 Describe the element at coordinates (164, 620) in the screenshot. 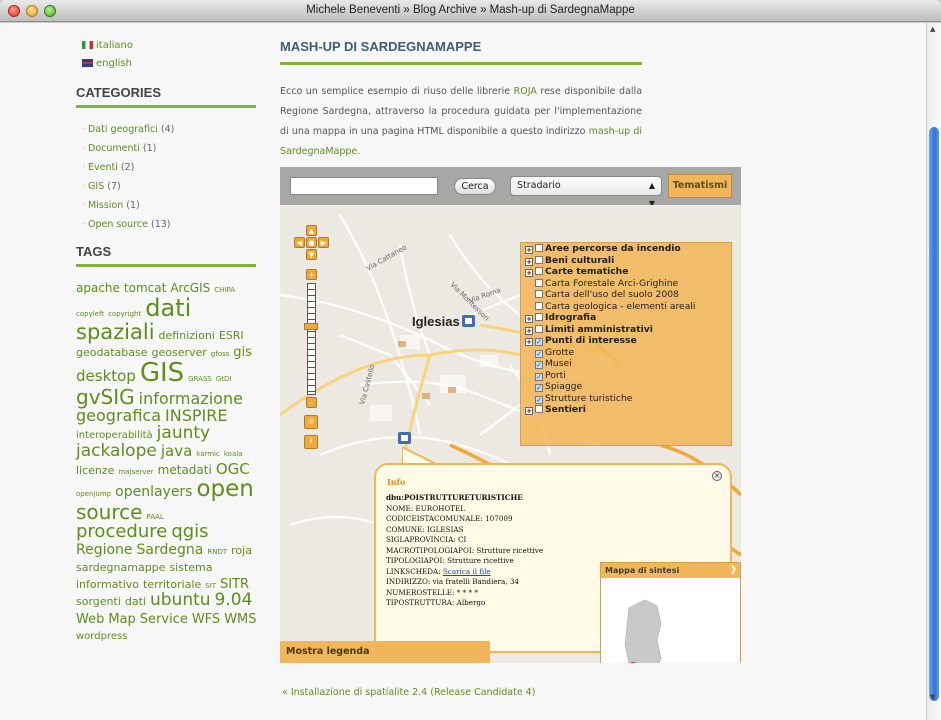

I see `tag-link: Service` at that location.